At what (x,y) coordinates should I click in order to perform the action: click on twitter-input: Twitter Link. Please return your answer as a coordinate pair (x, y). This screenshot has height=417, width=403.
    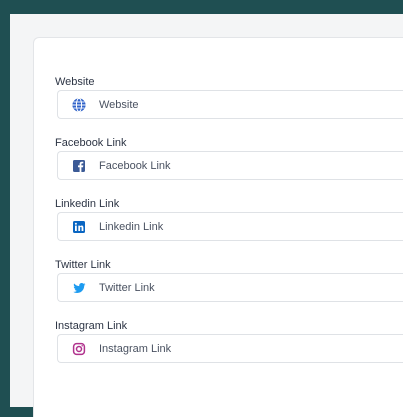
    Looking at the image, I should click on (230, 287).